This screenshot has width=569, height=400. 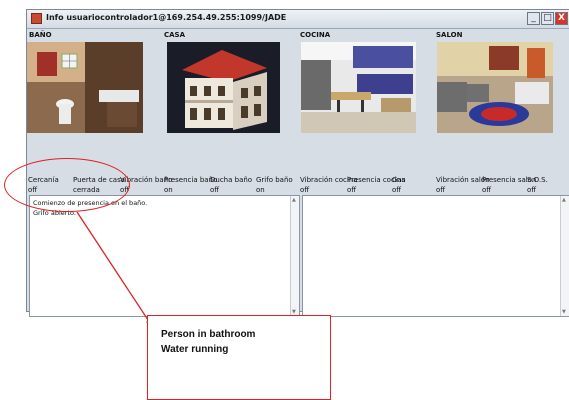 I want to click on callout-line: Water running, so click(x=195, y=349).